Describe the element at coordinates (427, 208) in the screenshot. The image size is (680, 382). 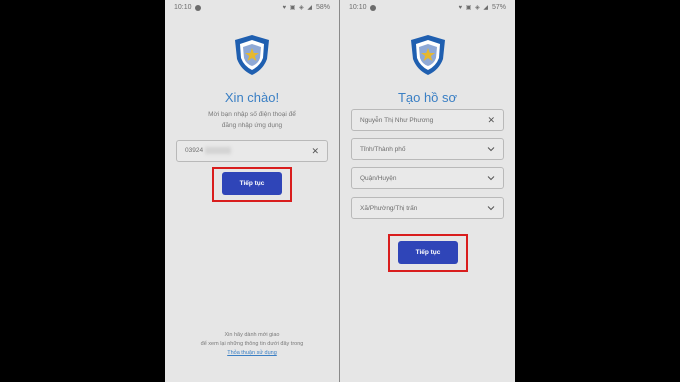
I see `ward-select: Xã/Phường/Thị trấn` at that location.